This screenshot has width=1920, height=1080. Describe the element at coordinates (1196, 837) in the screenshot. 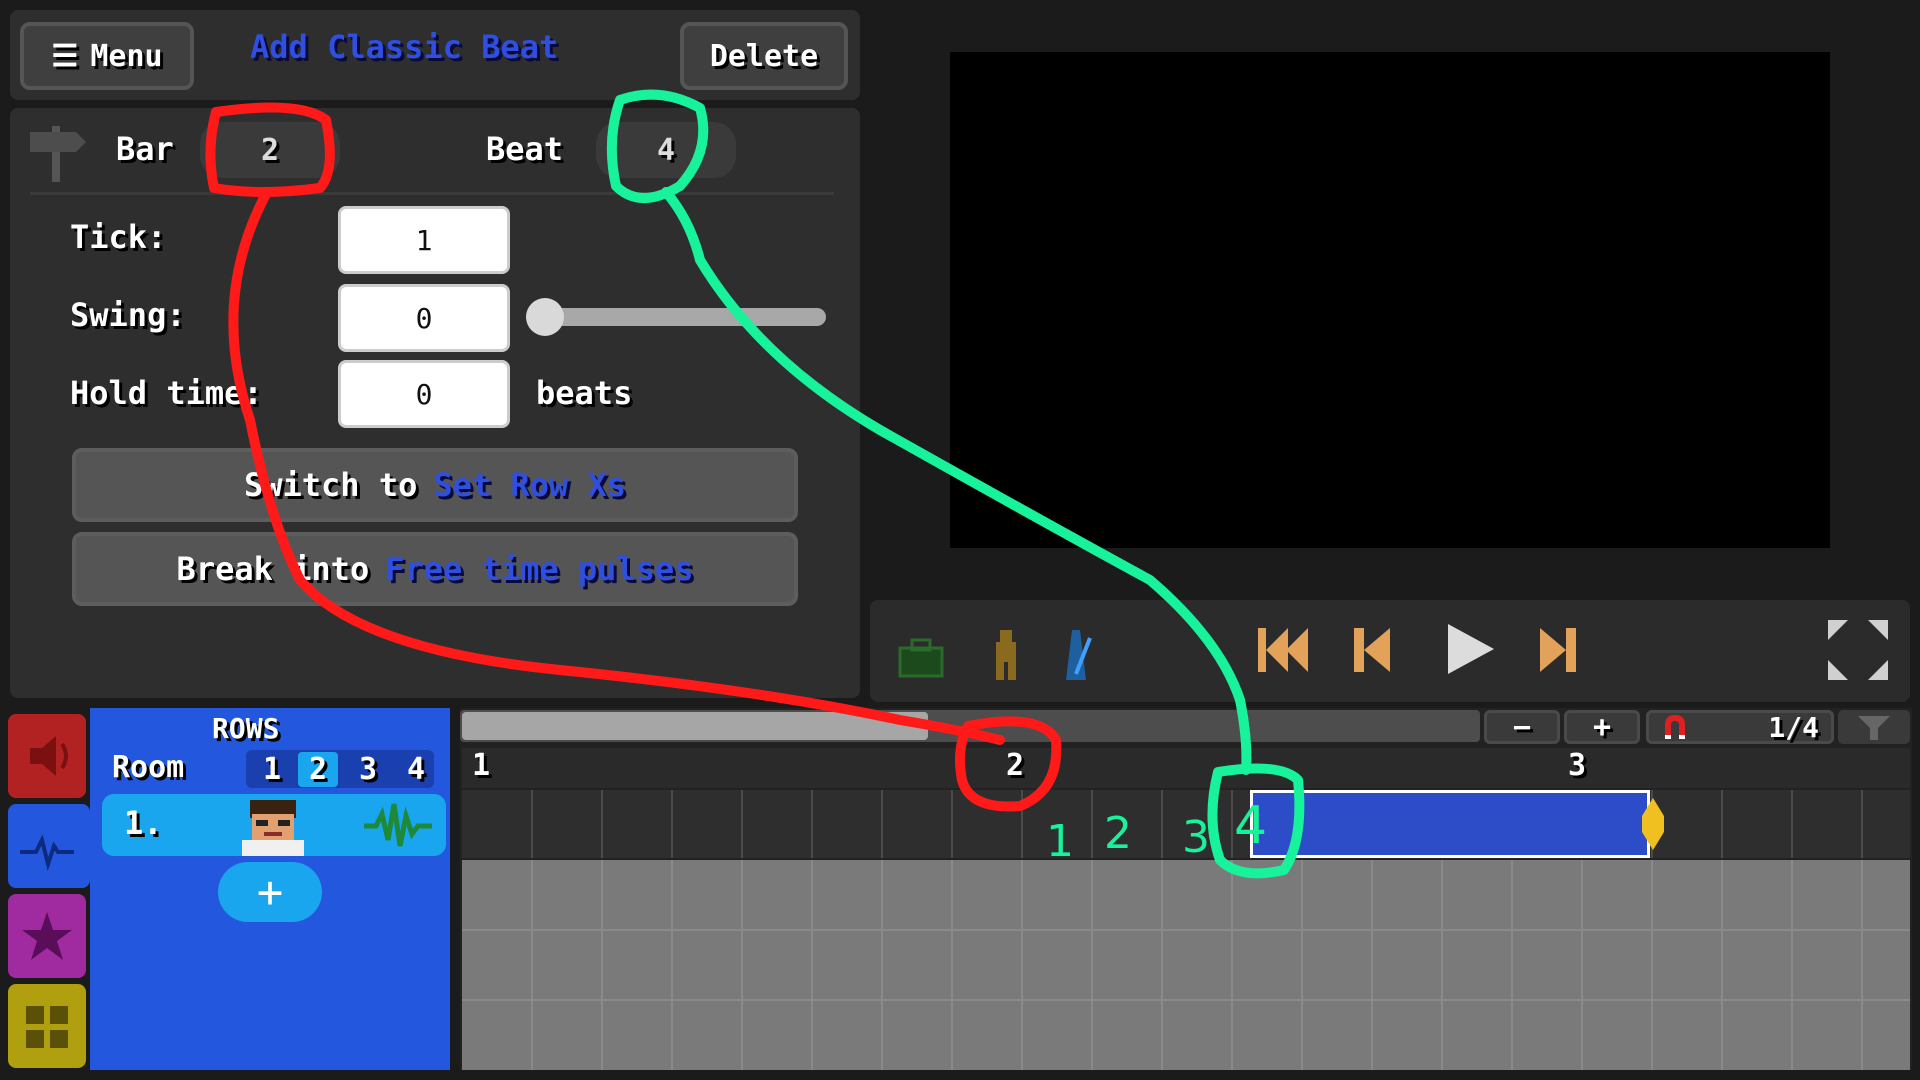

I see `annotation-beat-3: 3` at that location.